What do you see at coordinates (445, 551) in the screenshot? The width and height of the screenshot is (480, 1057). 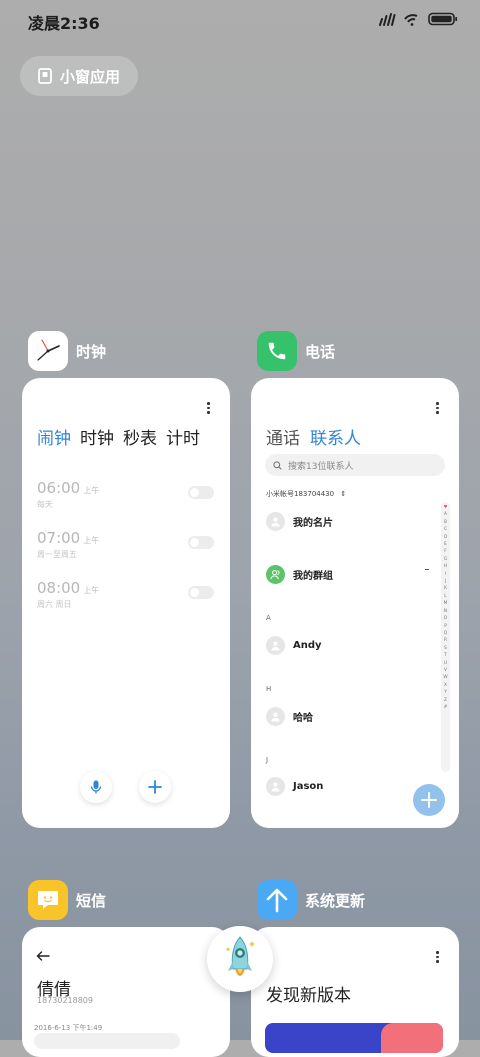 I see `index-letter: F` at bounding box center [445, 551].